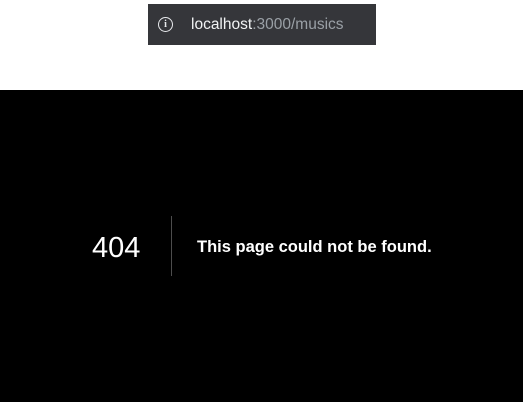 The width and height of the screenshot is (525, 402). What do you see at coordinates (165, 24) in the screenshot?
I see `info-icon: i` at bounding box center [165, 24].